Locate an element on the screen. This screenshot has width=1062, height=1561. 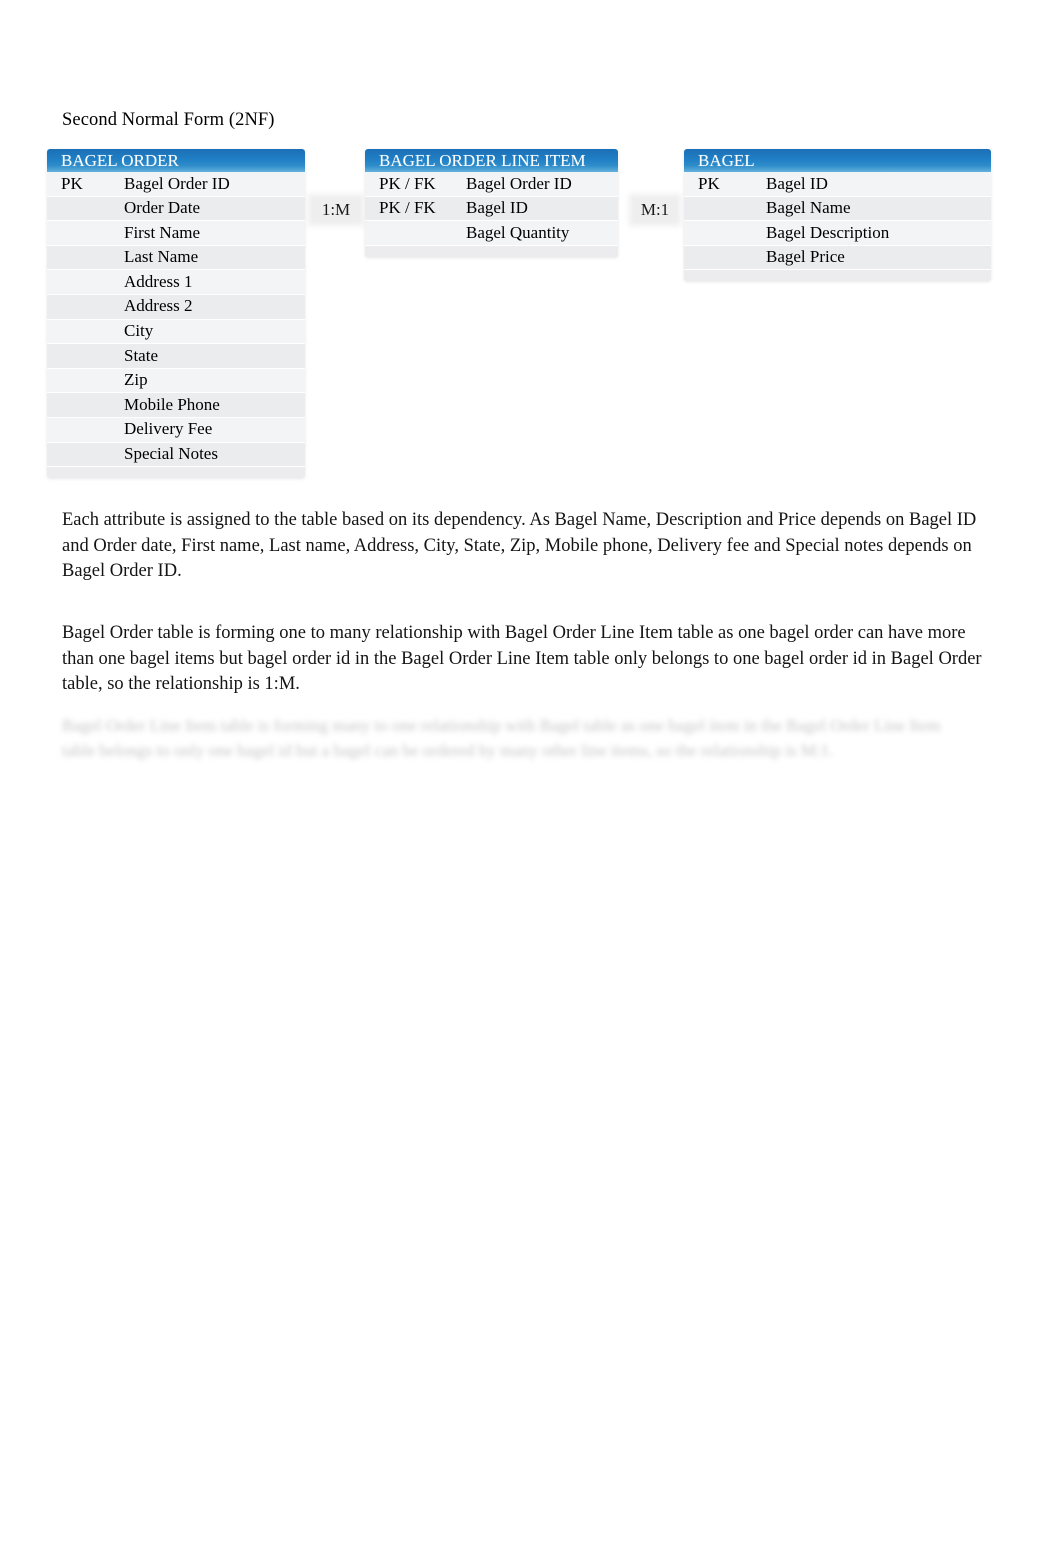
attribute-row: First Name is located at coordinates (176, 233).